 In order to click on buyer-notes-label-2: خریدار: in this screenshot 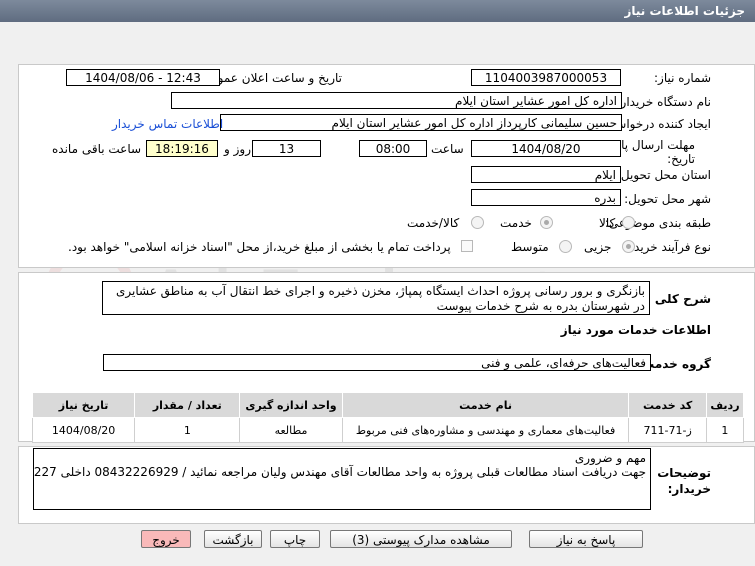, I will do `click(689, 489)`.